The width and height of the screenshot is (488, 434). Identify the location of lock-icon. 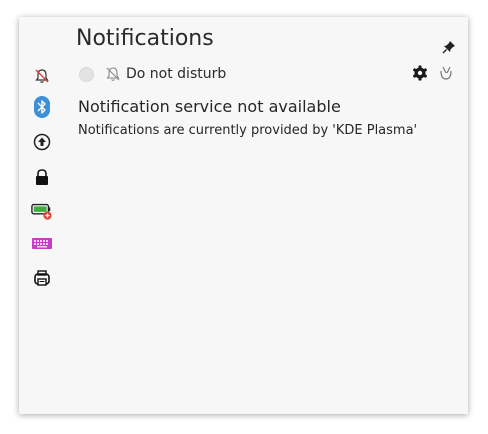
(42, 177).